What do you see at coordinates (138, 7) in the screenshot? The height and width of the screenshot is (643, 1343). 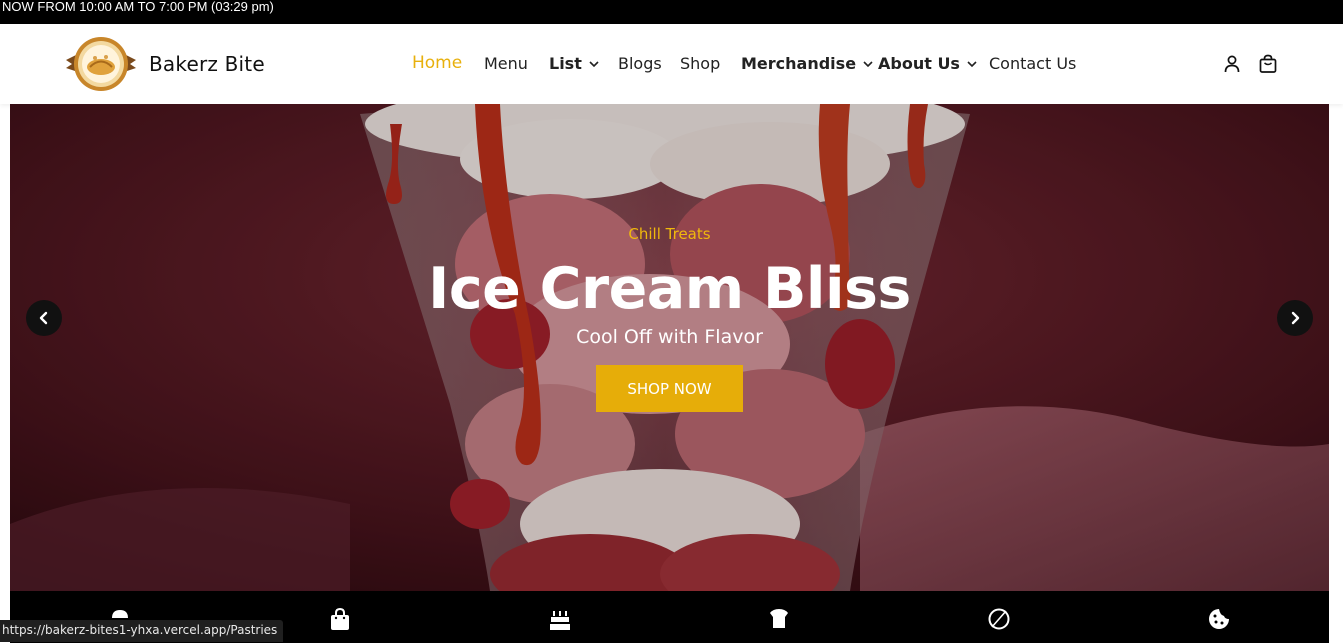 I see `opening-hours-text: NOW FROM 10:00 AM TO 7:00 PM (03:29 pm)` at bounding box center [138, 7].